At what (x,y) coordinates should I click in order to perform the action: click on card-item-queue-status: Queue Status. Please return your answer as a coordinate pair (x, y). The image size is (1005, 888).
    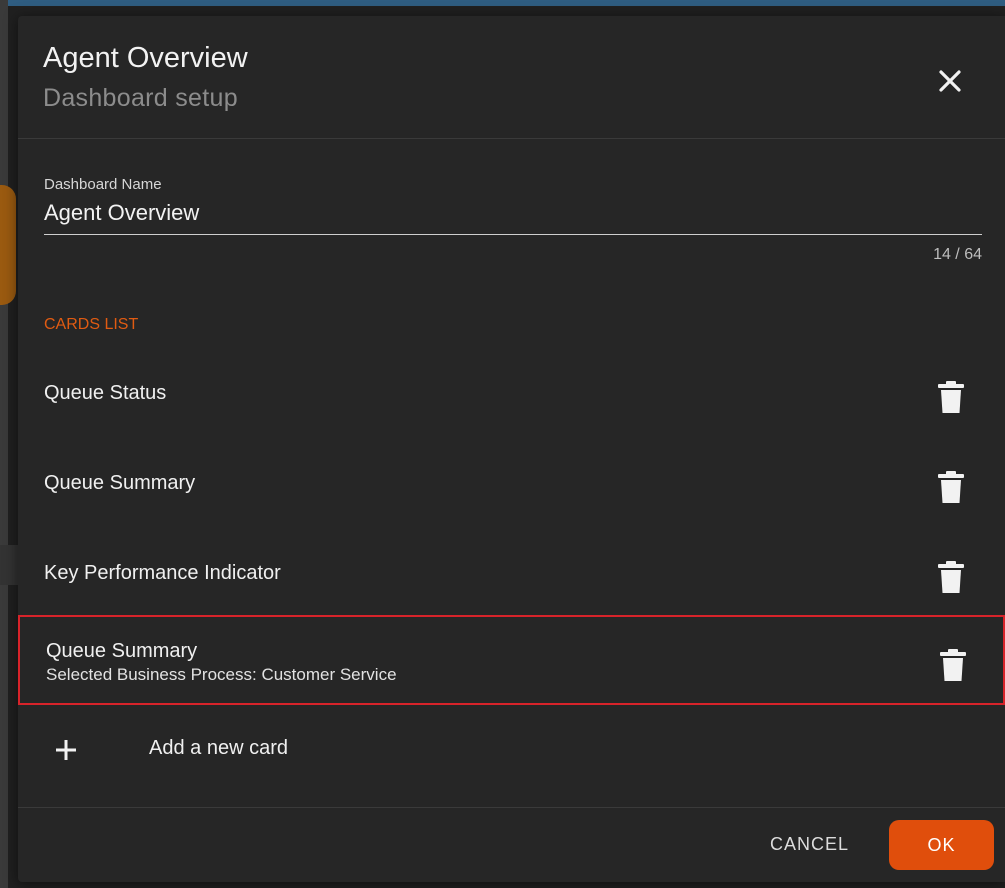
    Looking at the image, I should click on (511, 392).